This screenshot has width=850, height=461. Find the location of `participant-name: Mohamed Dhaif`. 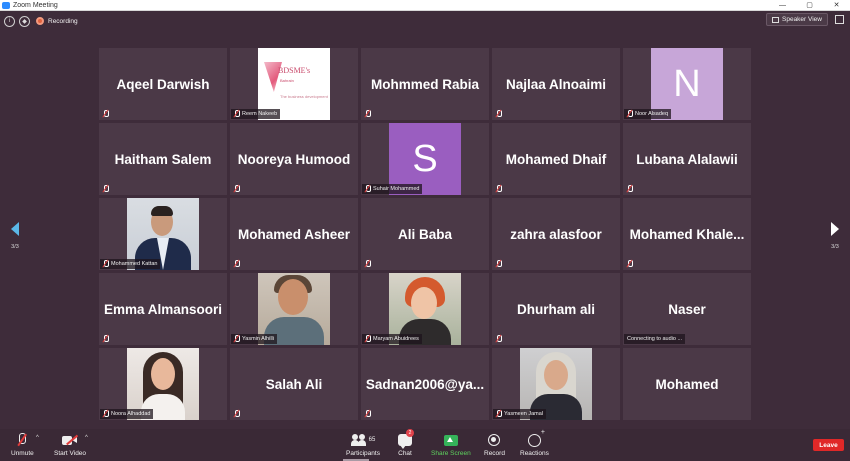

participant-name: Mohamed Dhaif is located at coordinates (556, 159).